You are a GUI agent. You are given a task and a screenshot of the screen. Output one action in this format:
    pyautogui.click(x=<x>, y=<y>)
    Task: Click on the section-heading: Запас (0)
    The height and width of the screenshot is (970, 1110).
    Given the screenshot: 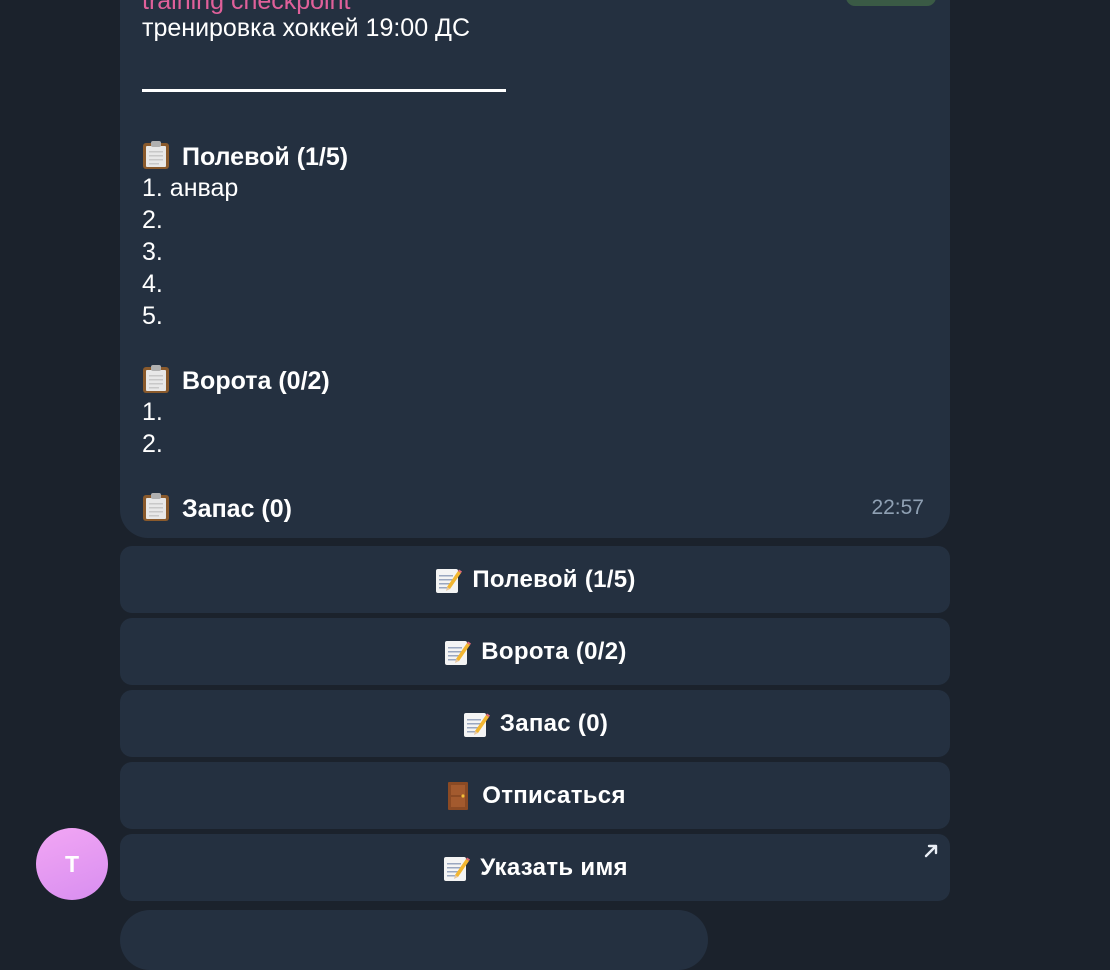 What is the action you would take?
    pyautogui.click(x=306, y=508)
    